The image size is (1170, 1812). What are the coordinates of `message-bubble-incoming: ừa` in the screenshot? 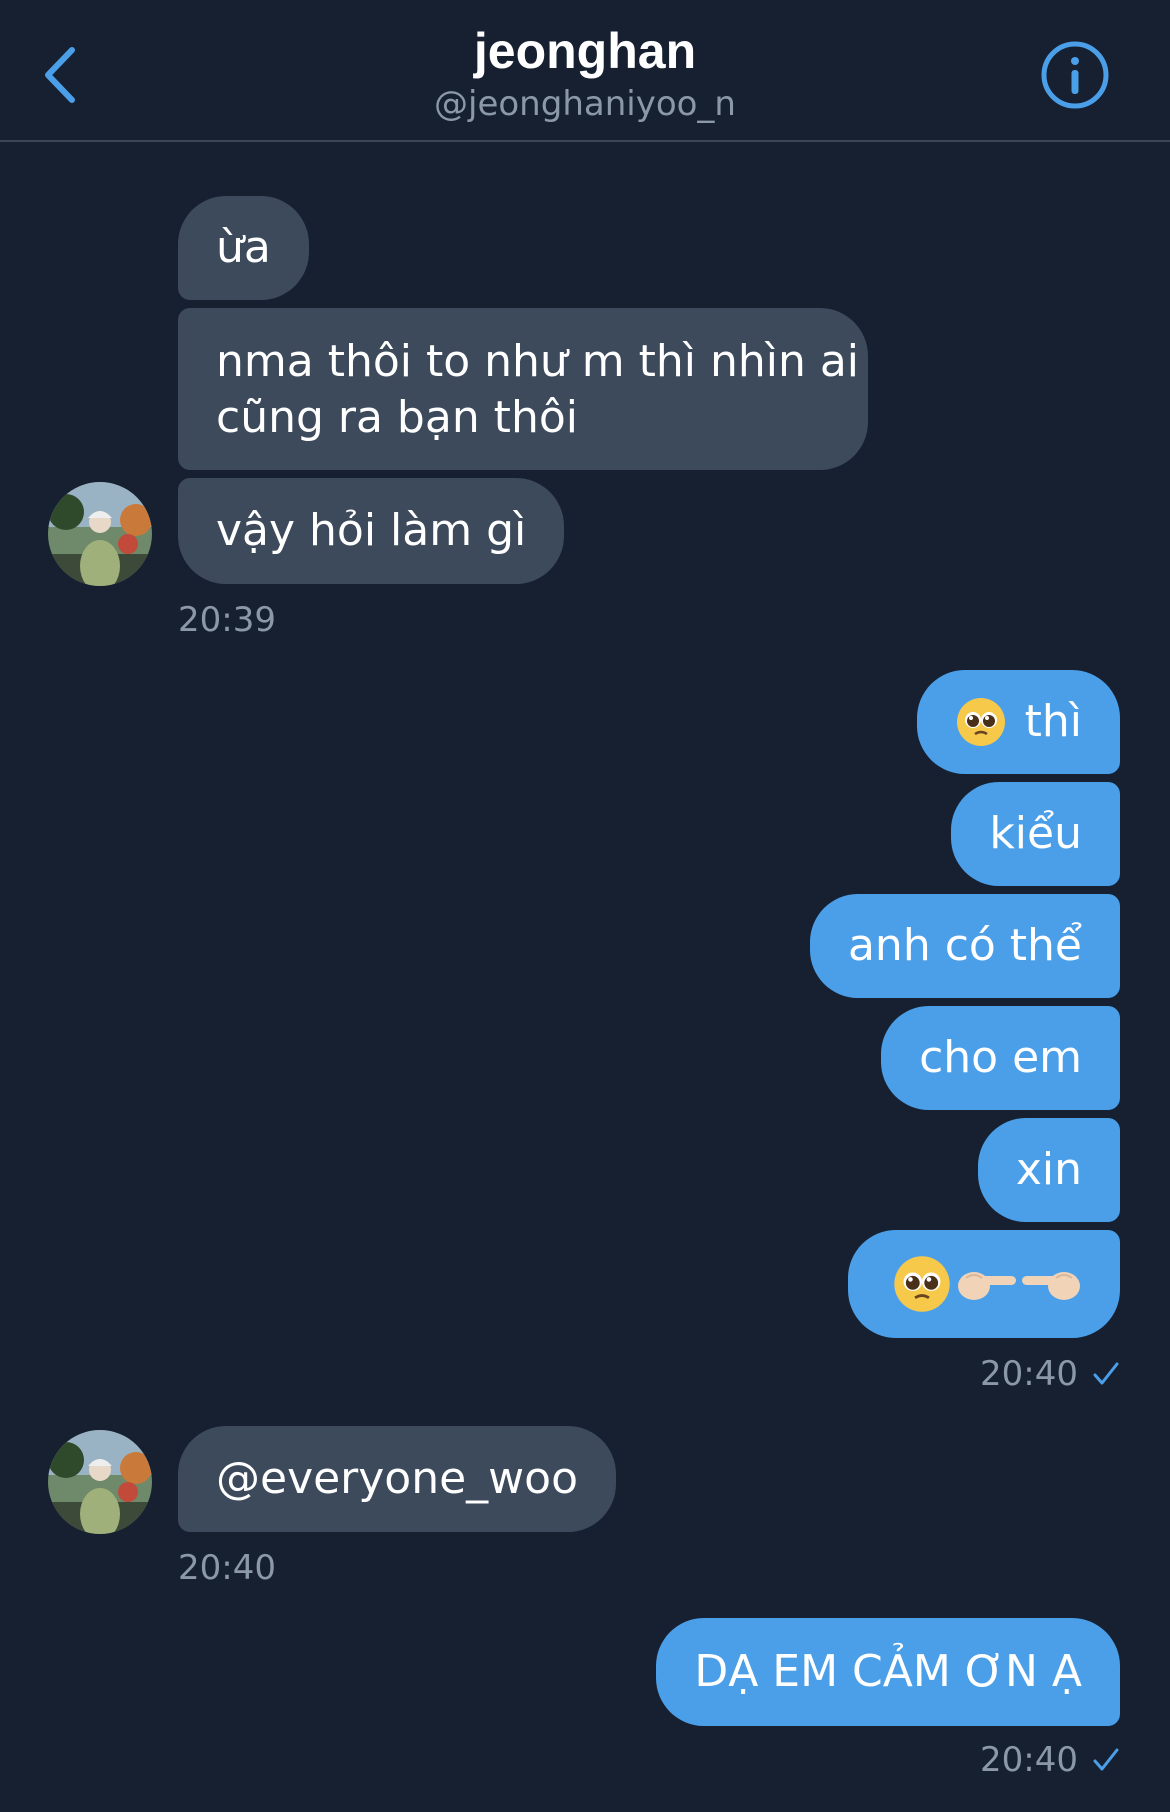 It's located at (243, 248).